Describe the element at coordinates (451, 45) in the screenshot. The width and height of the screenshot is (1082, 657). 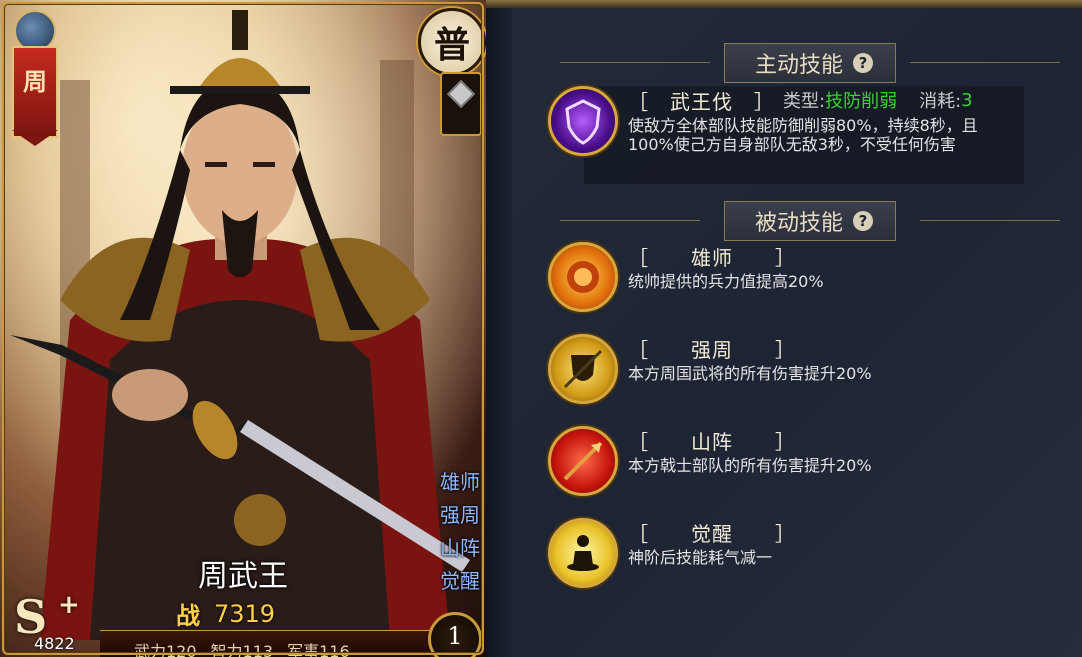
I see `quality-badge-label: 普` at that location.